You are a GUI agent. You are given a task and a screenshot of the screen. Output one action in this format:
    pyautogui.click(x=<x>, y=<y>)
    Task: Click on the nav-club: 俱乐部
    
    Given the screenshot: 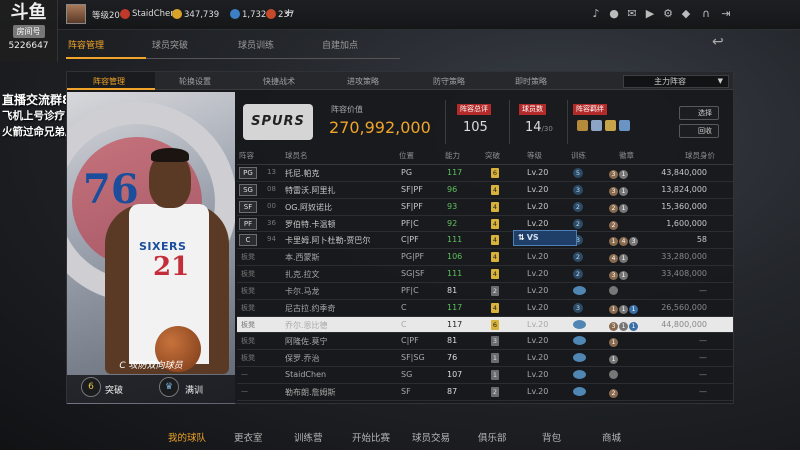 What is the action you would take?
    pyautogui.click(x=492, y=437)
    